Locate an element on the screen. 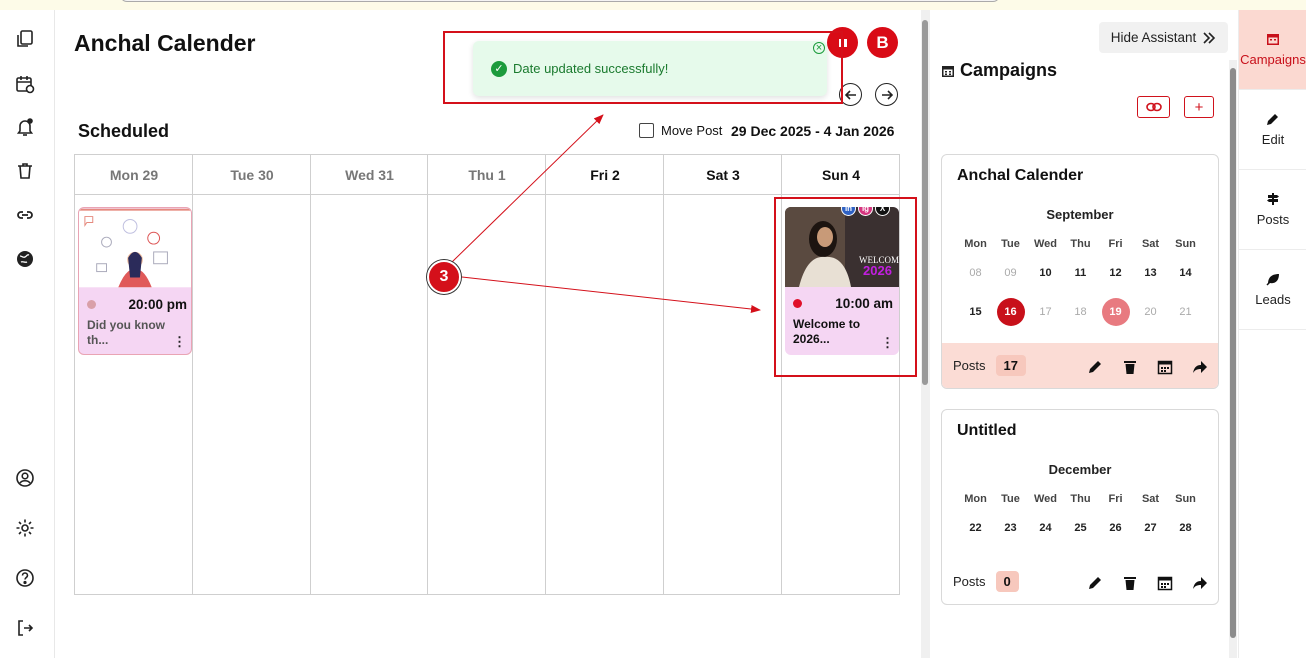 This screenshot has width=1306, height=658. rail-campaigns: Campaigns is located at coordinates (1272, 50).